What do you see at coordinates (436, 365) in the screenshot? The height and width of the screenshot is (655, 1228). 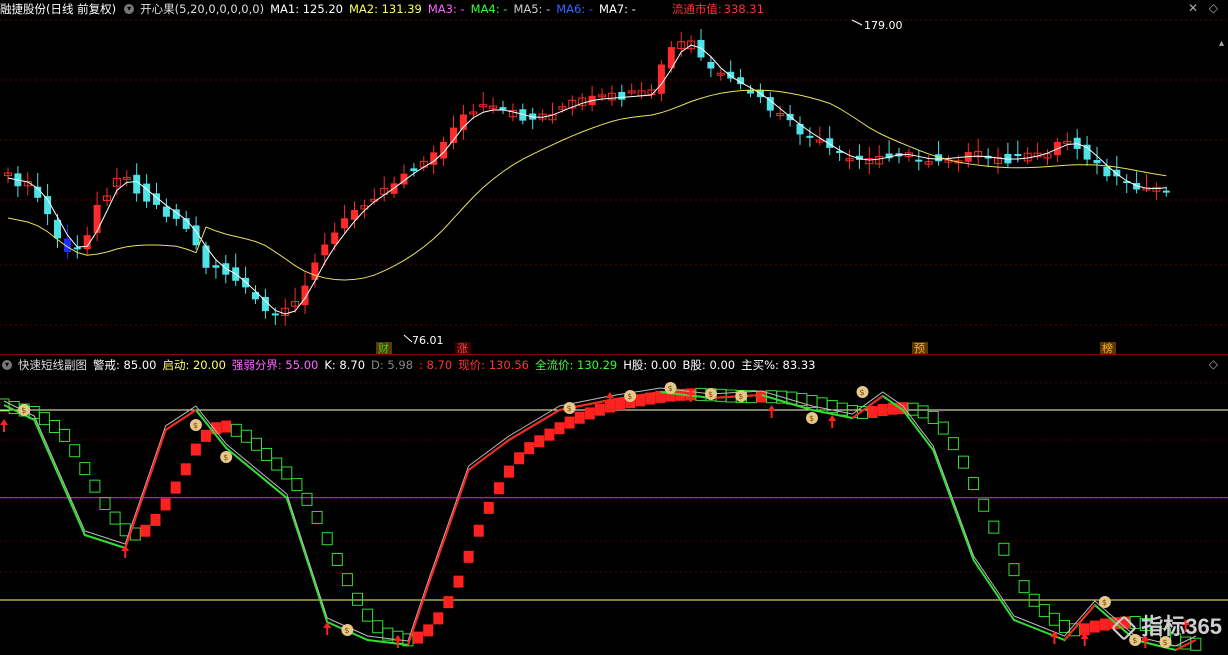 I see `sub-value-5: : 8.70` at bounding box center [436, 365].